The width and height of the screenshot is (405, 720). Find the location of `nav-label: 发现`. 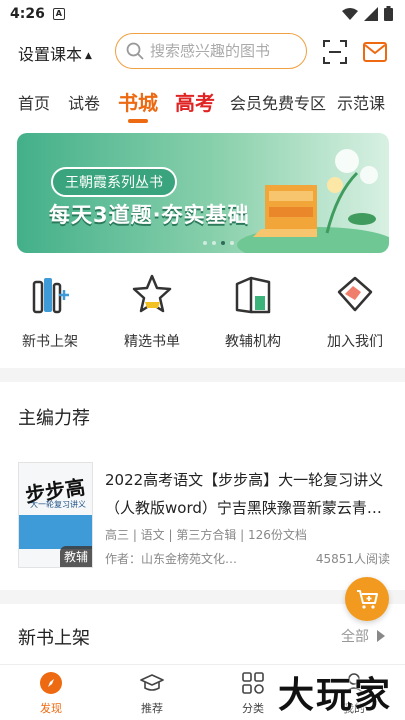

nav-label: 发现 is located at coordinates (51, 708).